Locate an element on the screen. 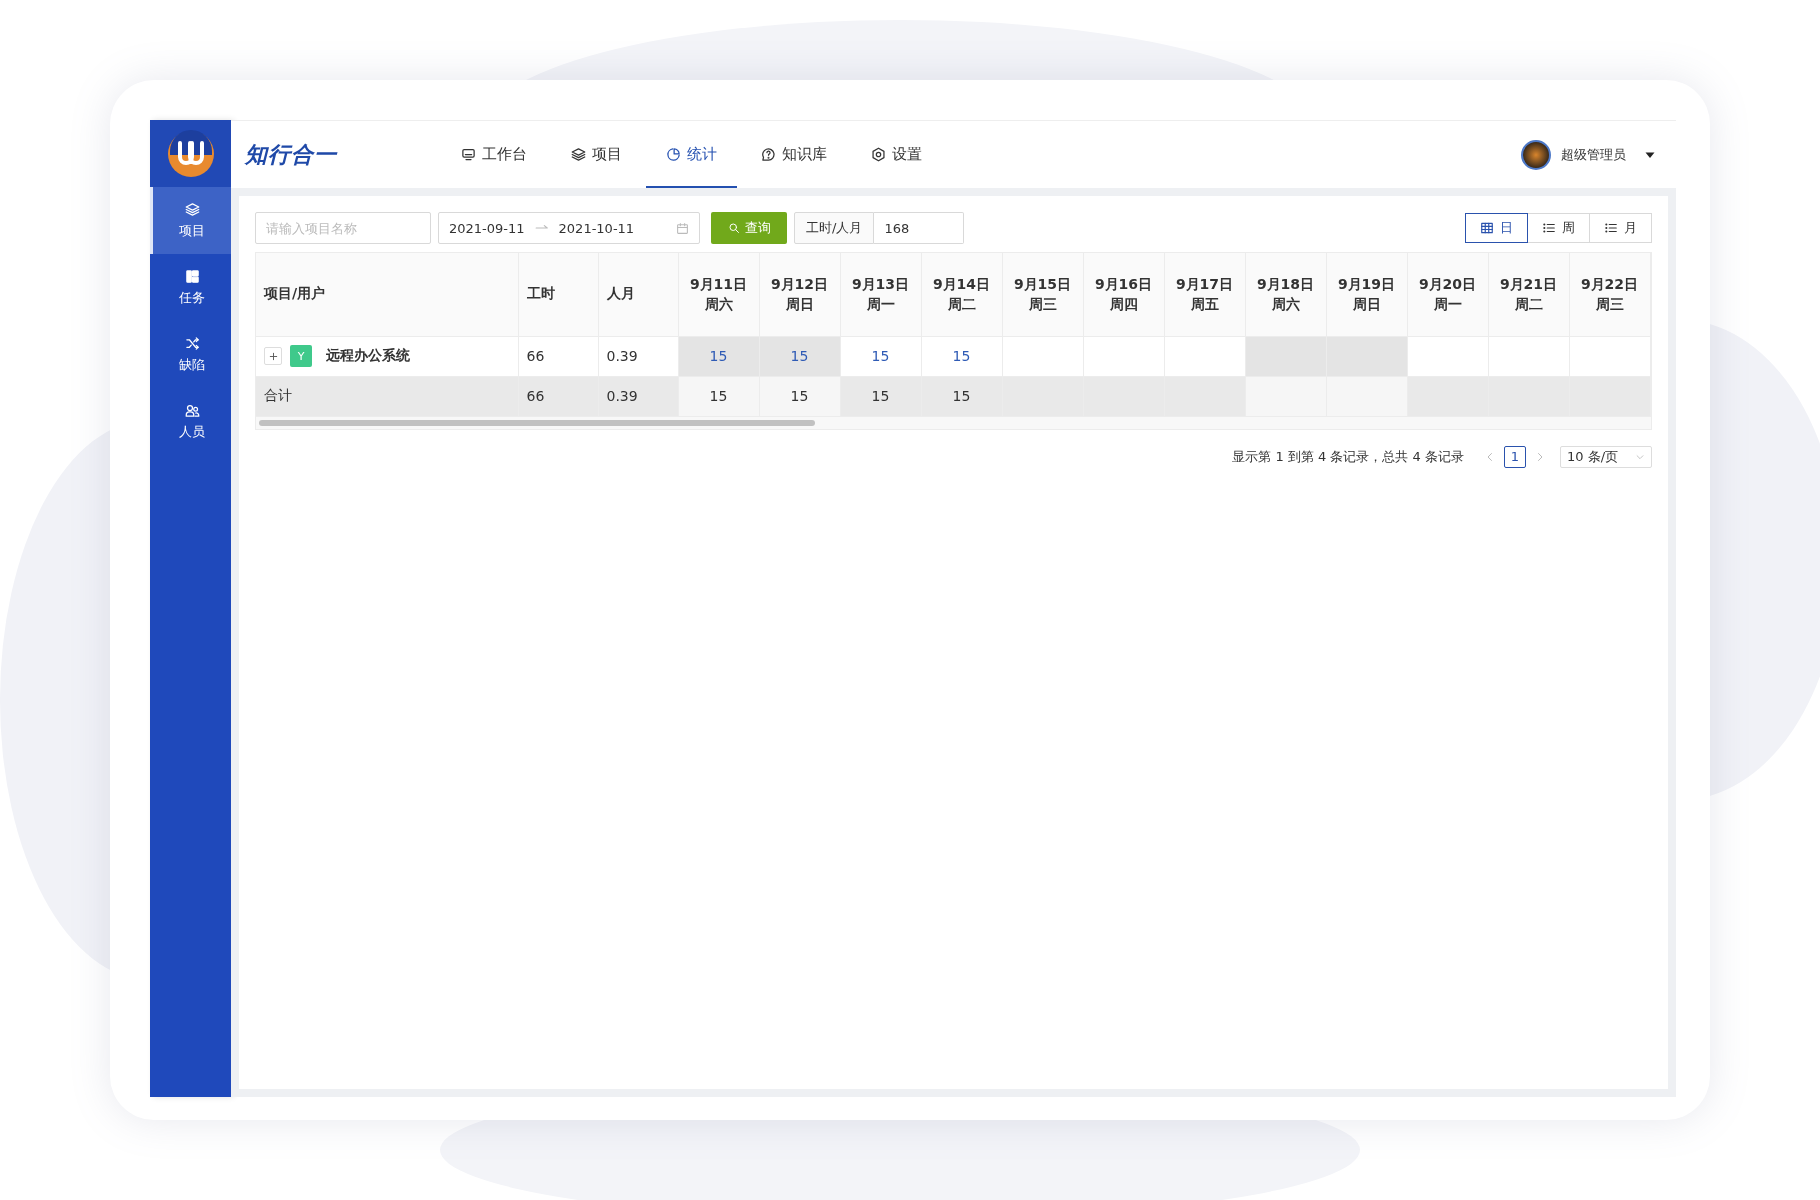  settings-icon is located at coordinates (878, 154).